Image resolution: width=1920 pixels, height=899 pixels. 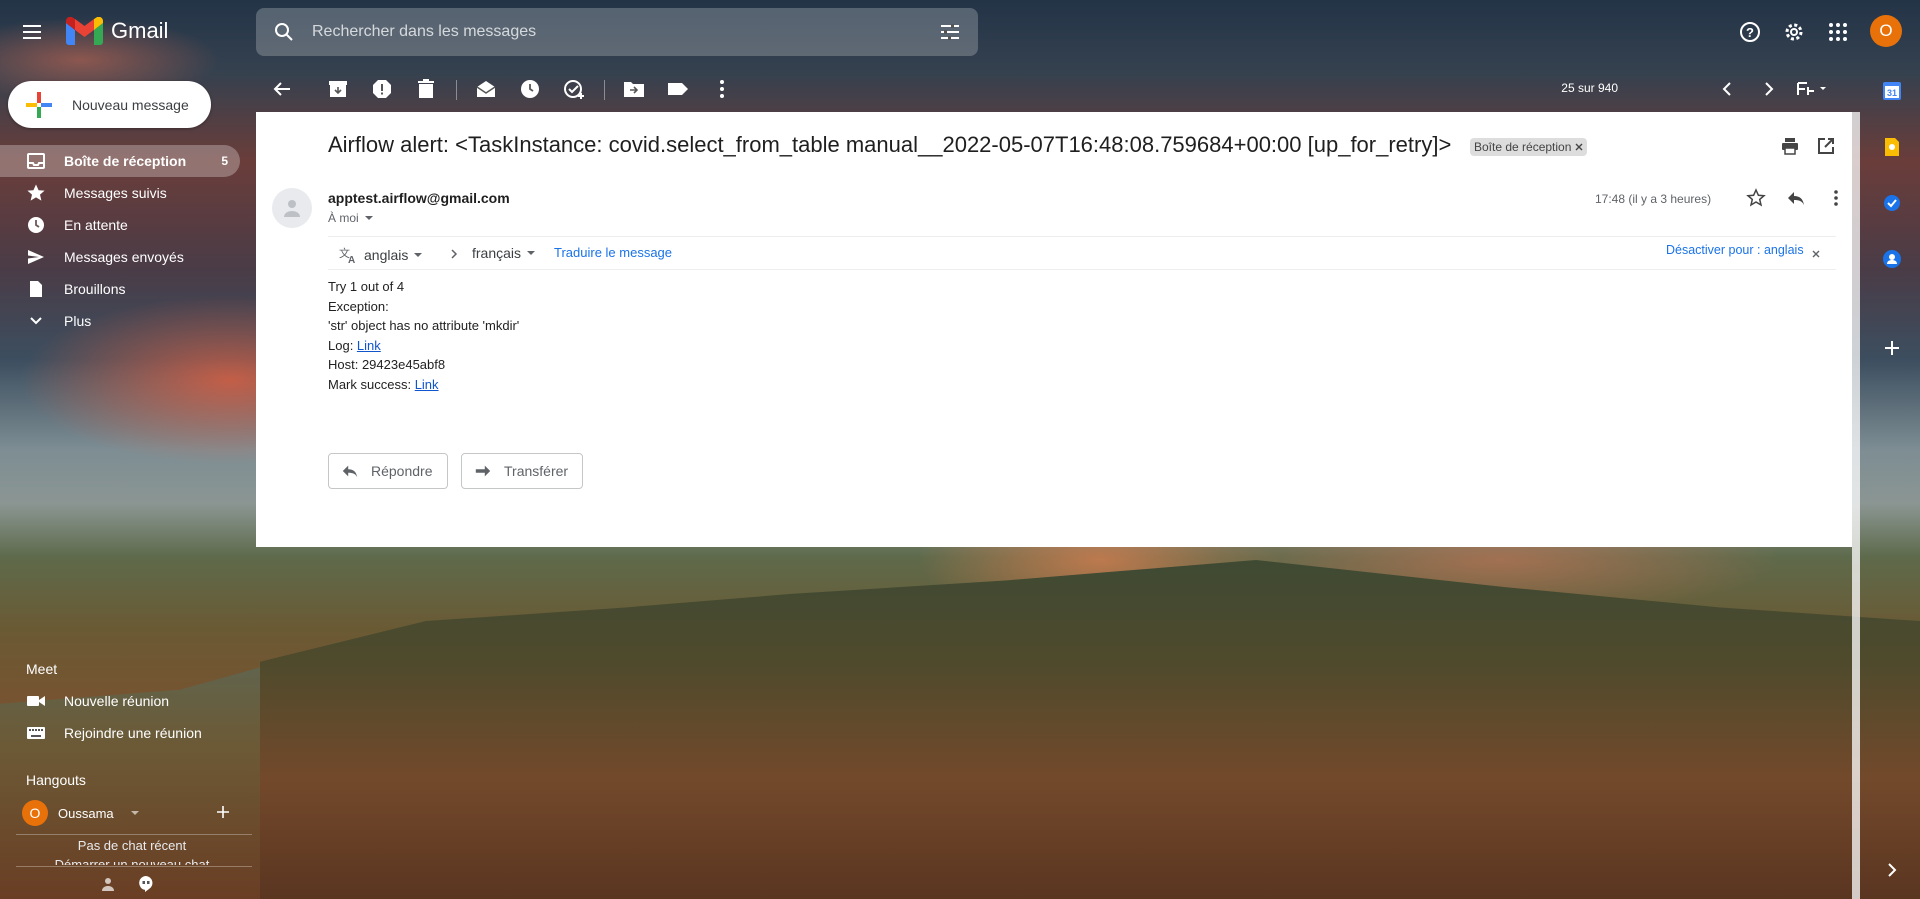 I want to click on body-line: Try 1 out of 4, so click(x=366, y=286).